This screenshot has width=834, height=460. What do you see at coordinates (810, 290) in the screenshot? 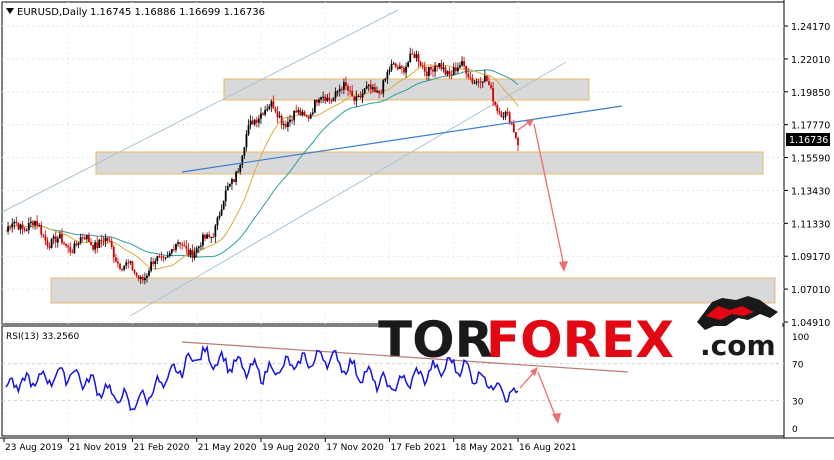
I see `price-tick-label: 1.07010` at bounding box center [810, 290].